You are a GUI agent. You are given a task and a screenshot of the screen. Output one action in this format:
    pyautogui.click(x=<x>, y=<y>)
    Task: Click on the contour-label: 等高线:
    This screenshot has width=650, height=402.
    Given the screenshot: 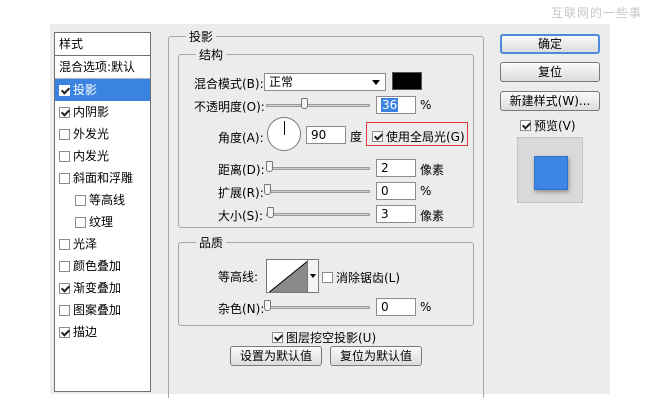 What is the action you would take?
    pyautogui.click(x=238, y=277)
    